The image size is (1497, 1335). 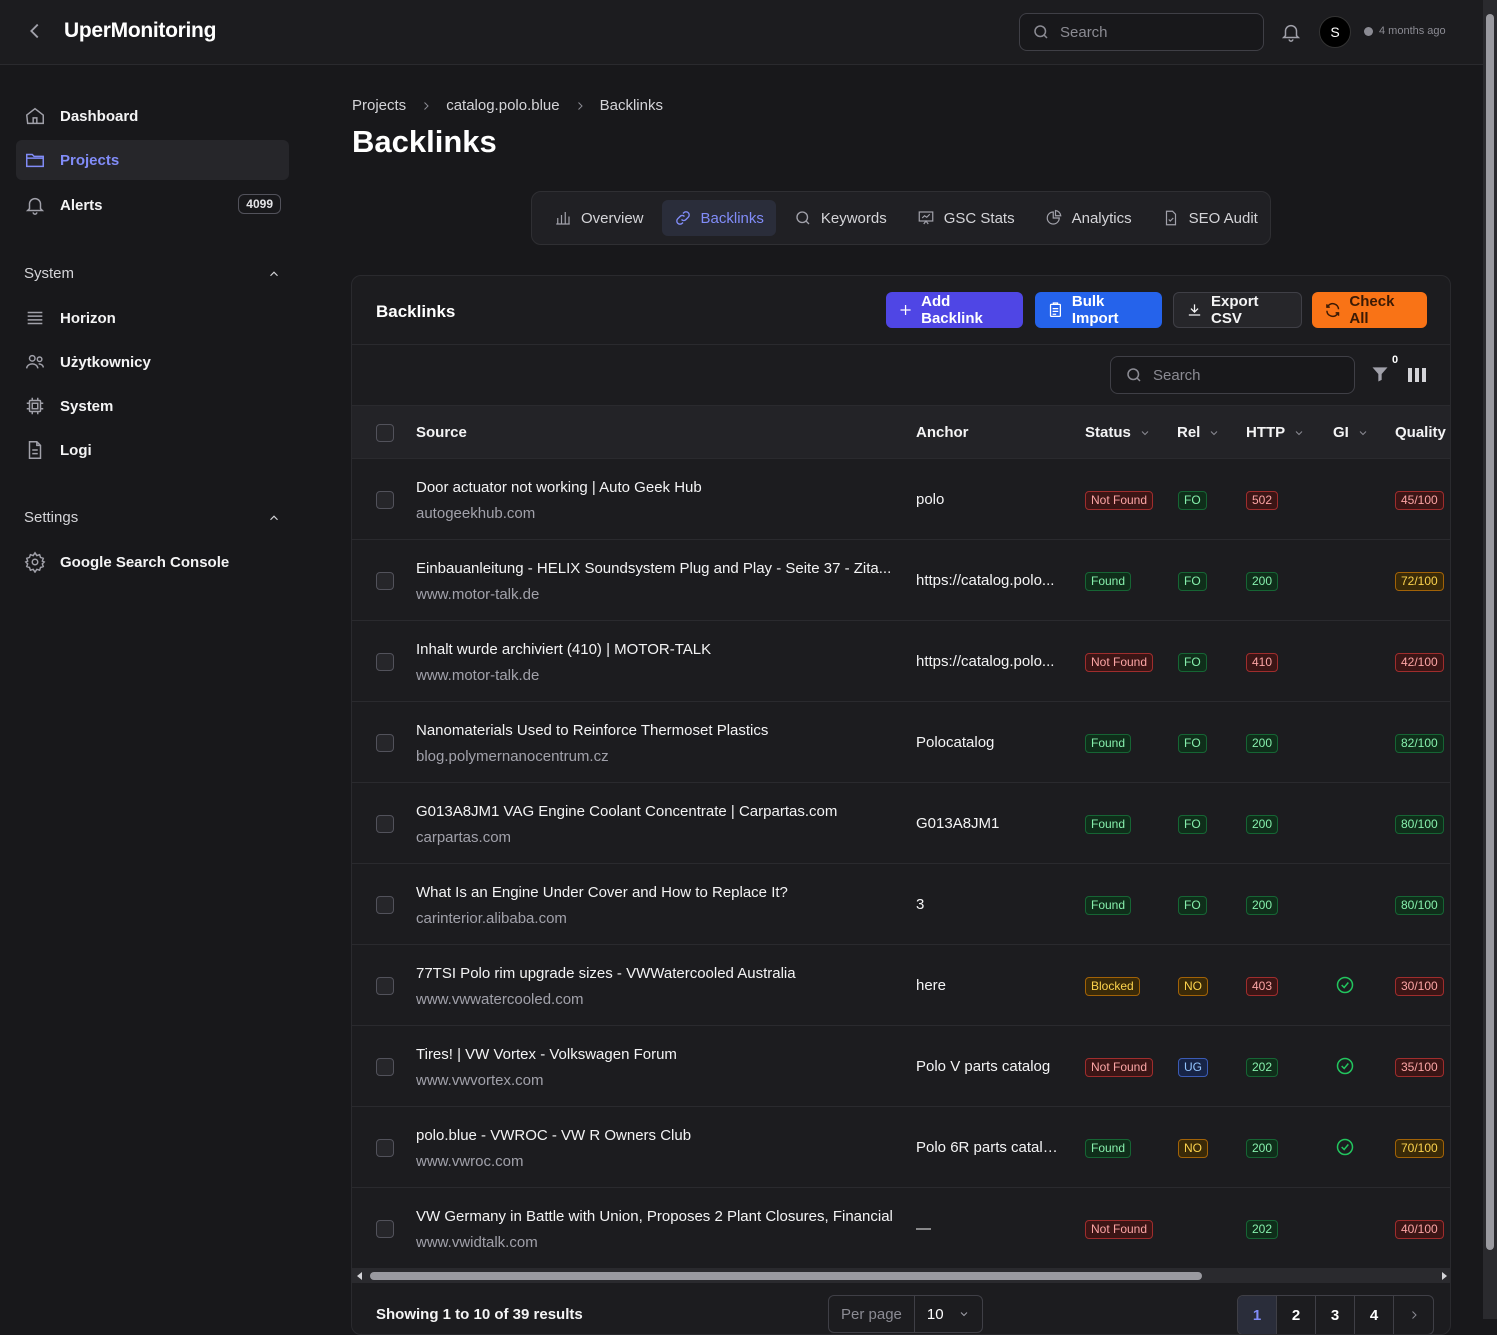 What do you see at coordinates (99, 116) in the screenshot?
I see `sidebar-item-label: Dashboard` at bounding box center [99, 116].